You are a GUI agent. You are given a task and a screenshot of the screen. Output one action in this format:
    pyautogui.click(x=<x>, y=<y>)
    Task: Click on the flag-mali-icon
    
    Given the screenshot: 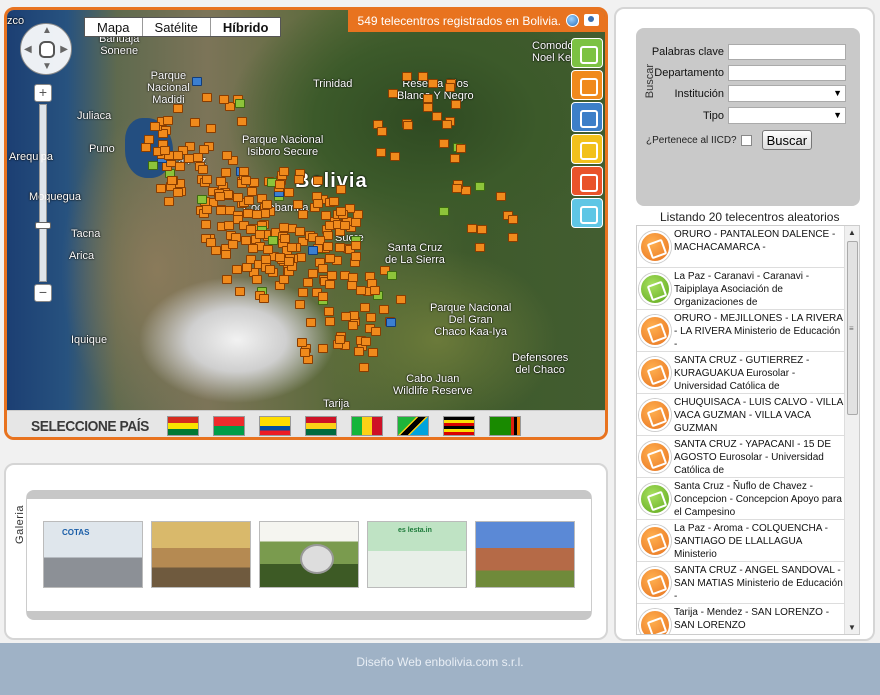 What is the action you would take?
    pyautogui.click(x=367, y=426)
    